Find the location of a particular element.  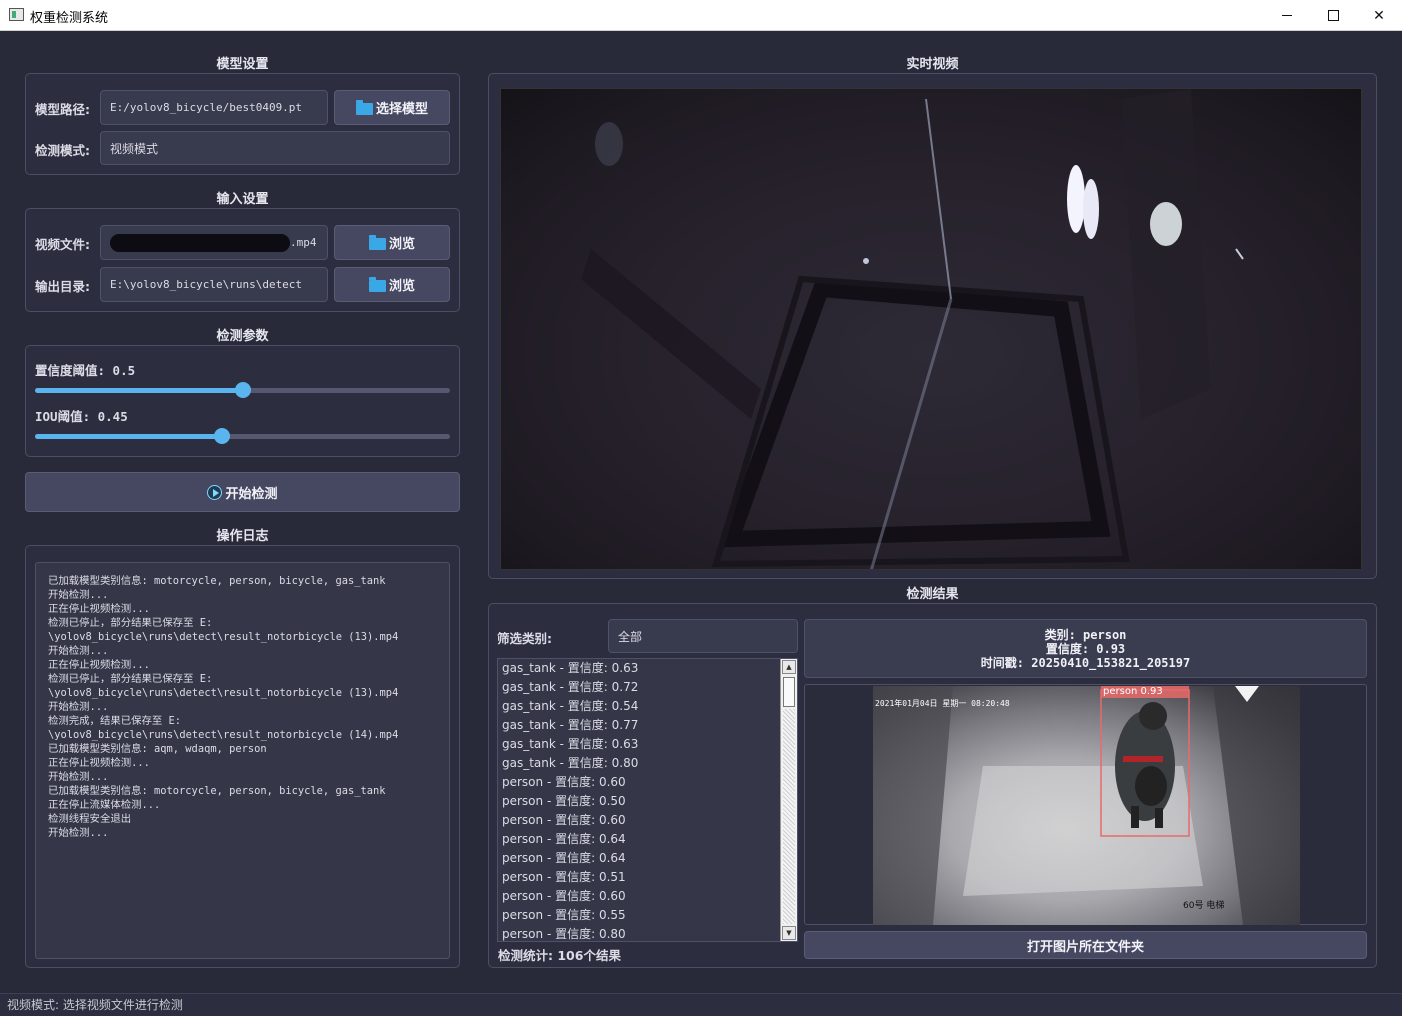

video-file-field: .mp4 is located at coordinates (214, 242).